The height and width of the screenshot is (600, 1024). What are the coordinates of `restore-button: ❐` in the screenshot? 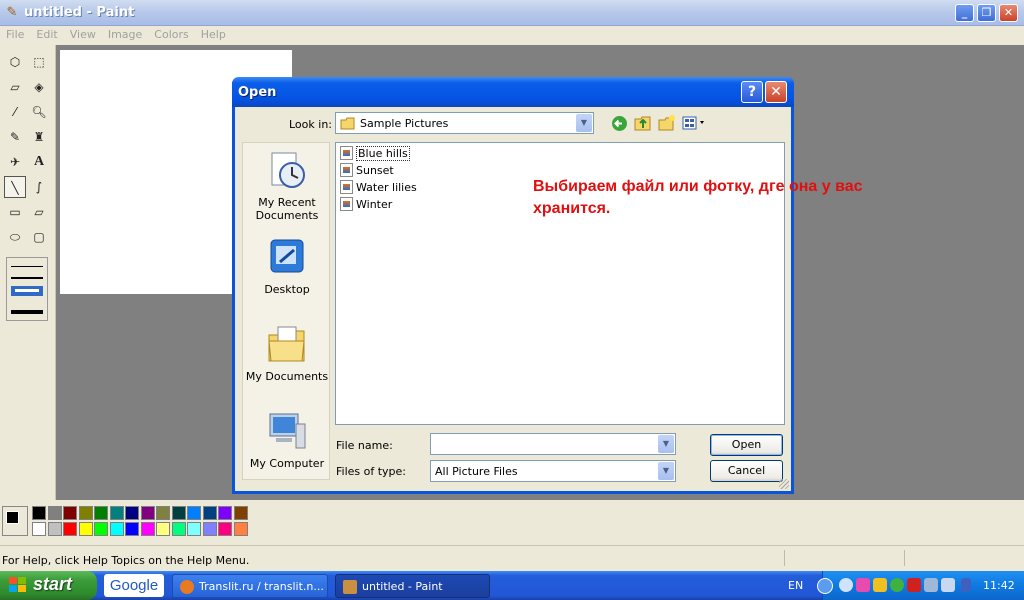 It's located at (986, 13).